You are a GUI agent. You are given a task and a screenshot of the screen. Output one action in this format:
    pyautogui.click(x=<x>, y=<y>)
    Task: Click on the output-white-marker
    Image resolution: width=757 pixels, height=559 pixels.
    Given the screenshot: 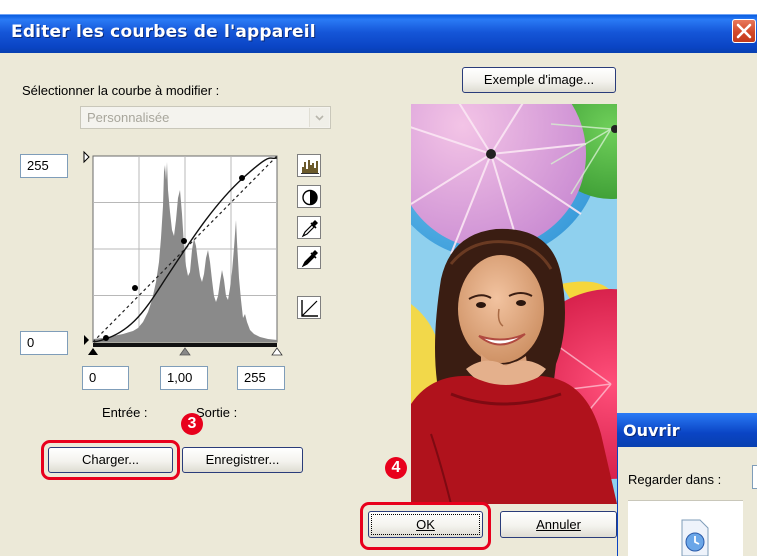 What is the action you would take?
    pyautogui.click(x=86, y=157)
    